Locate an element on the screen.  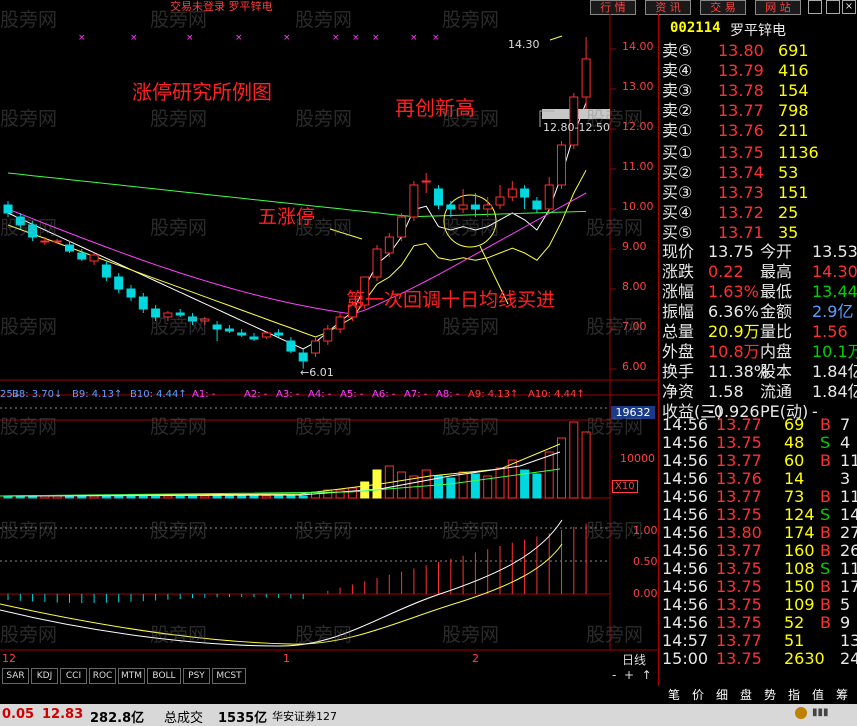
ask-volume: 691 is located at coordinates (793, 50).